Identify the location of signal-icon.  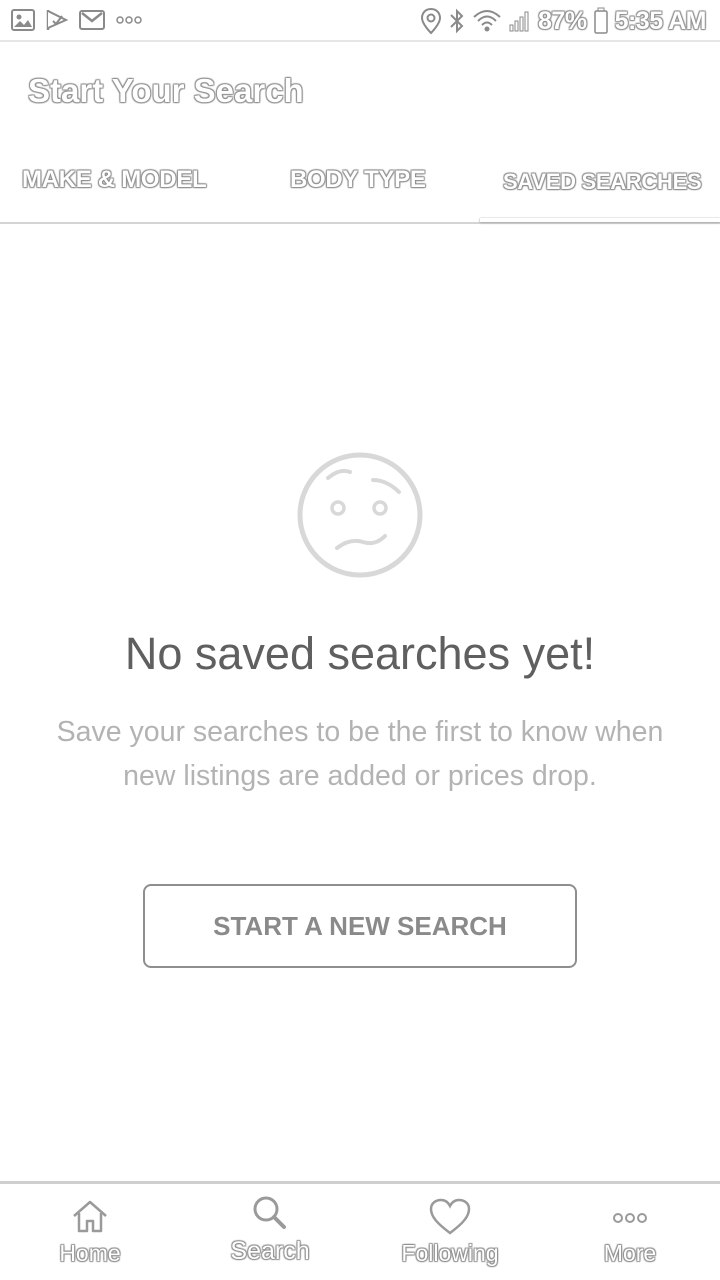
(519, 21).